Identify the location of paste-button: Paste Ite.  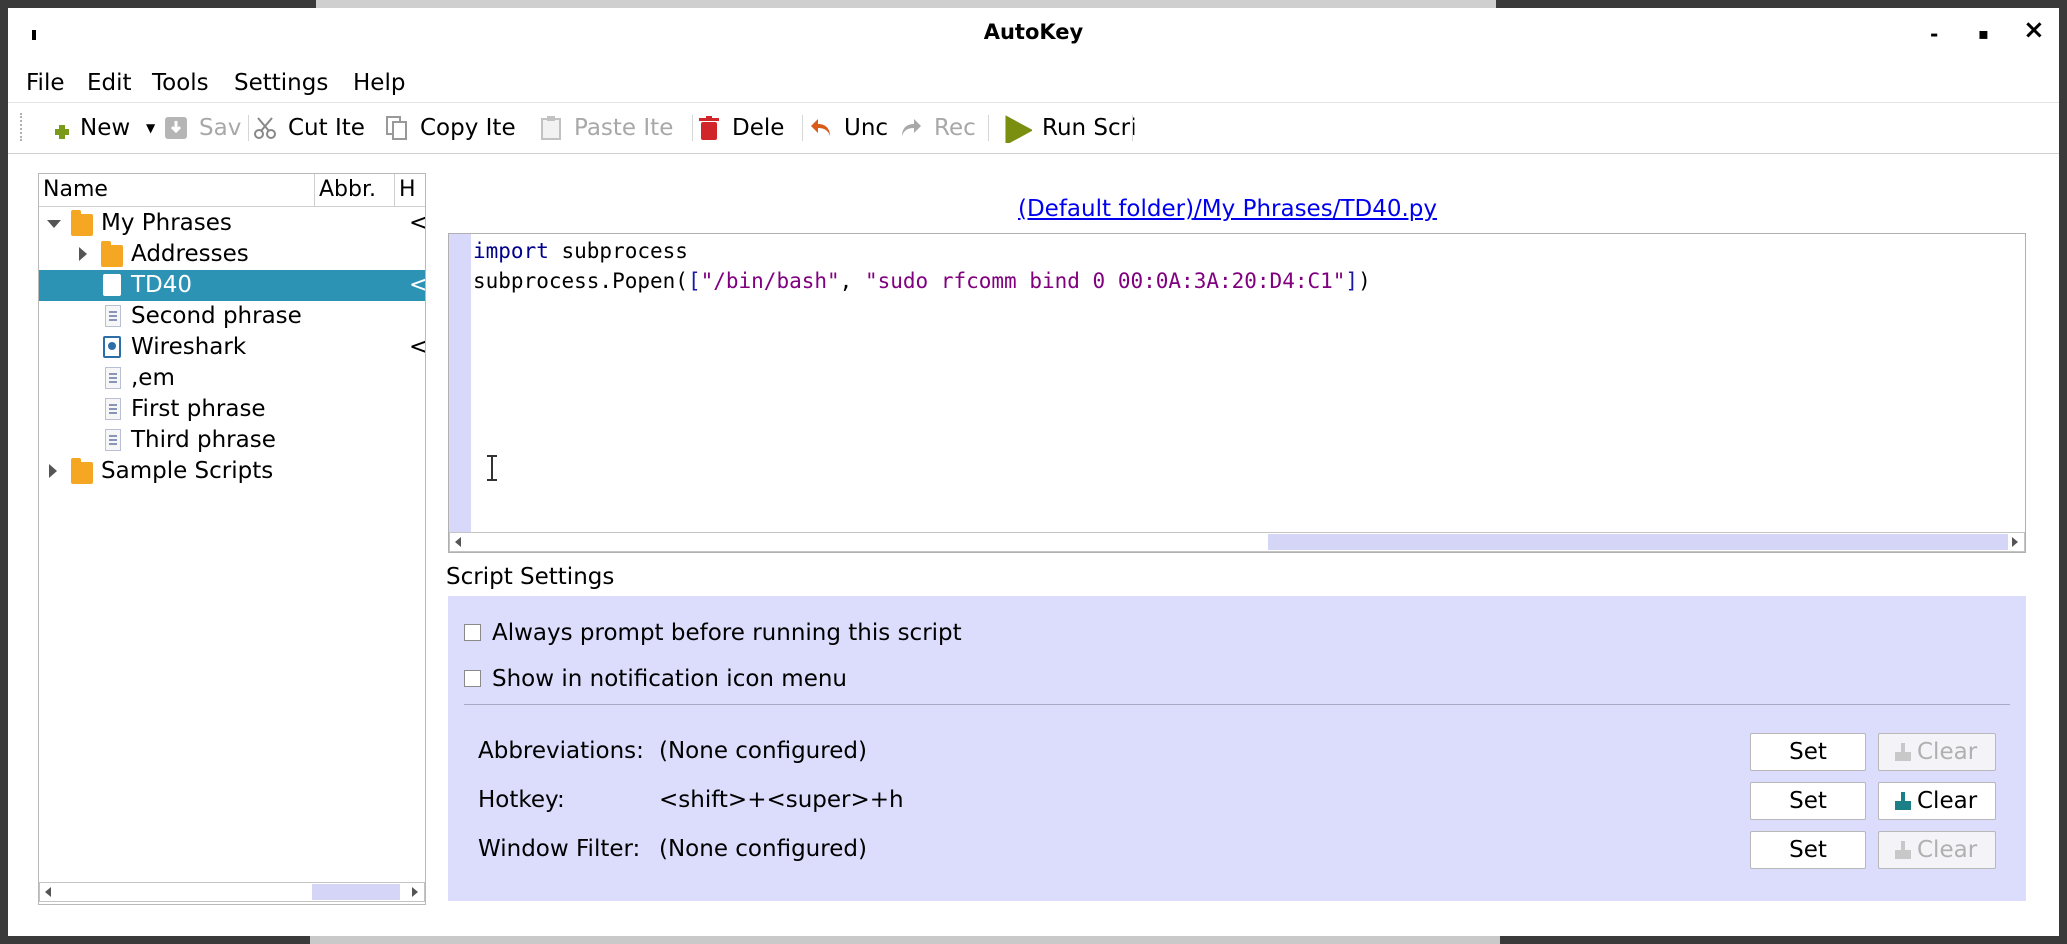
(614, 128).